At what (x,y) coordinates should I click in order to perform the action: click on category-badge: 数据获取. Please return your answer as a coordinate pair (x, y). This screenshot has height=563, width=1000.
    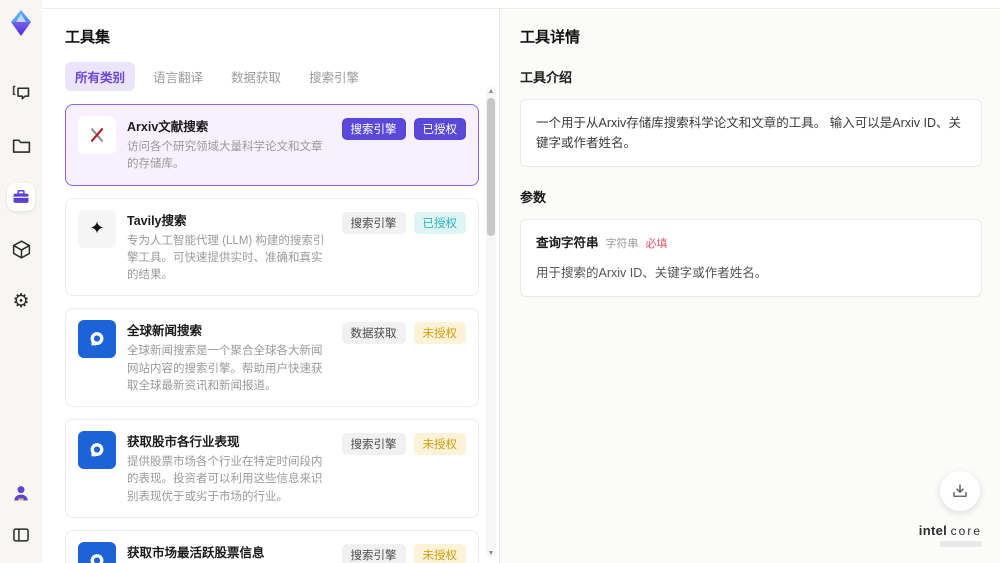
    Looking at the image, I should click on (373, 333).